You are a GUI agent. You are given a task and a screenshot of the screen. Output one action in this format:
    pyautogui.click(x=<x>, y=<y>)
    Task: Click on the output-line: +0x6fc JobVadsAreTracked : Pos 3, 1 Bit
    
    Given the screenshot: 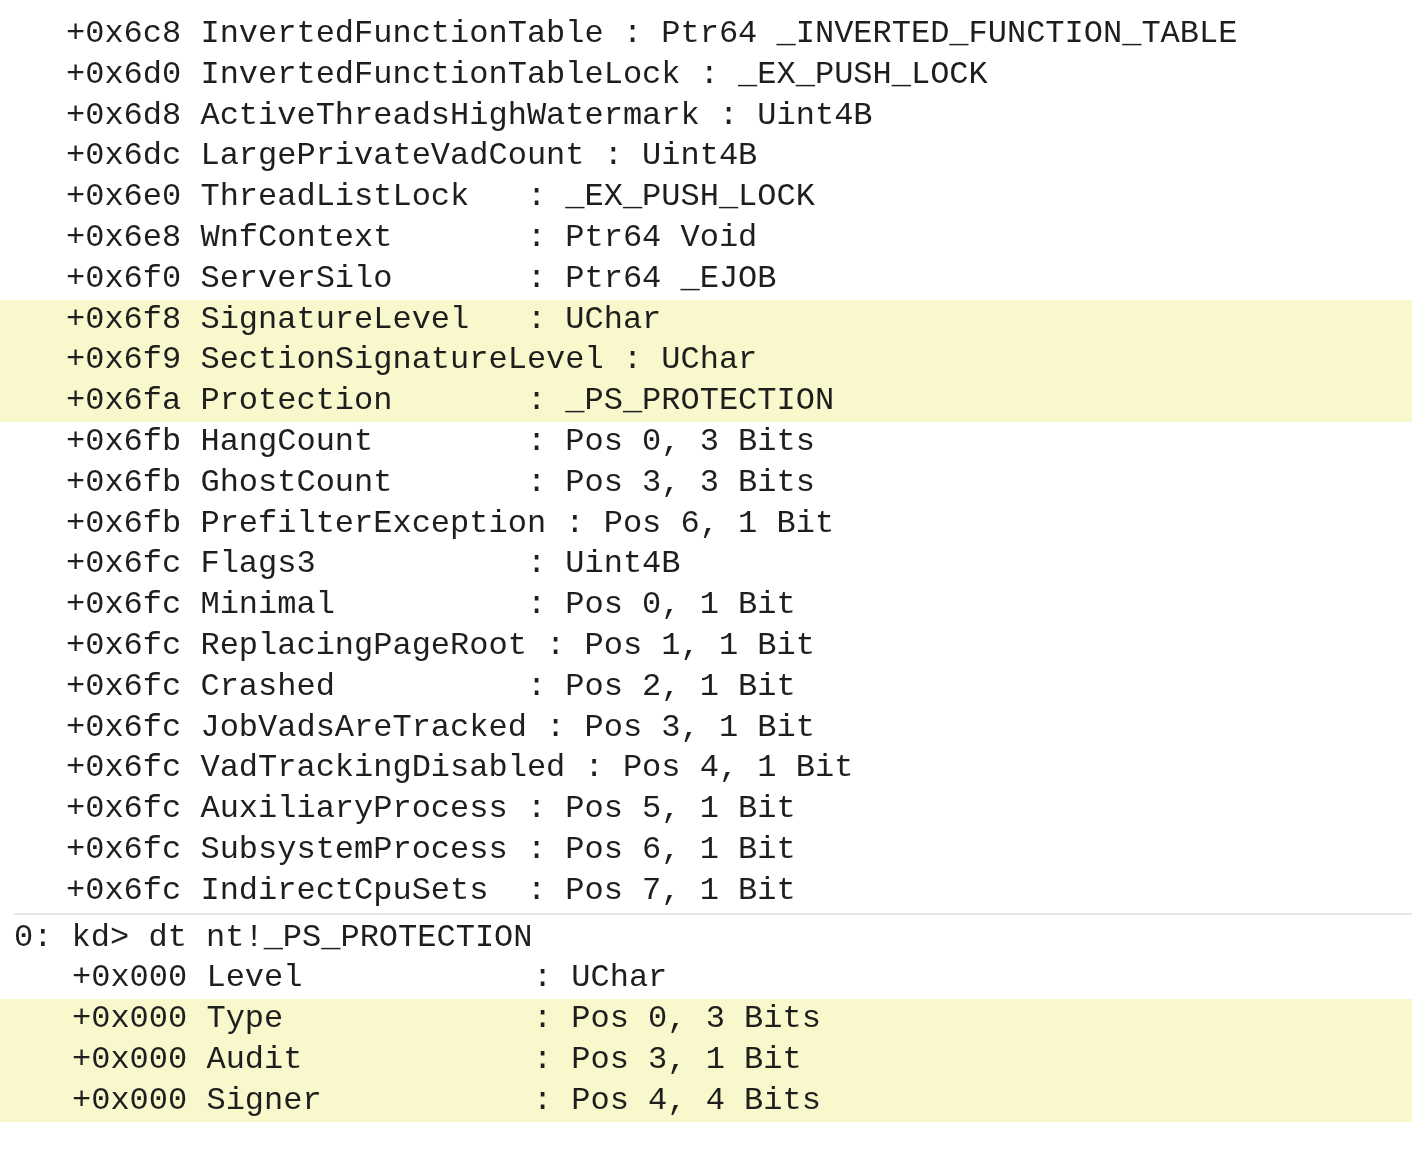 What is the action you would take?
    pyautogui.click(x=440, y=727)
    